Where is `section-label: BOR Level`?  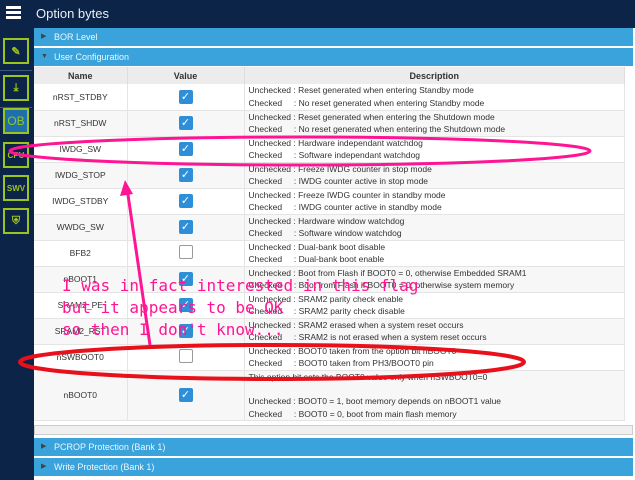 section-label: BOR Level is located at coordinates (76, 37).